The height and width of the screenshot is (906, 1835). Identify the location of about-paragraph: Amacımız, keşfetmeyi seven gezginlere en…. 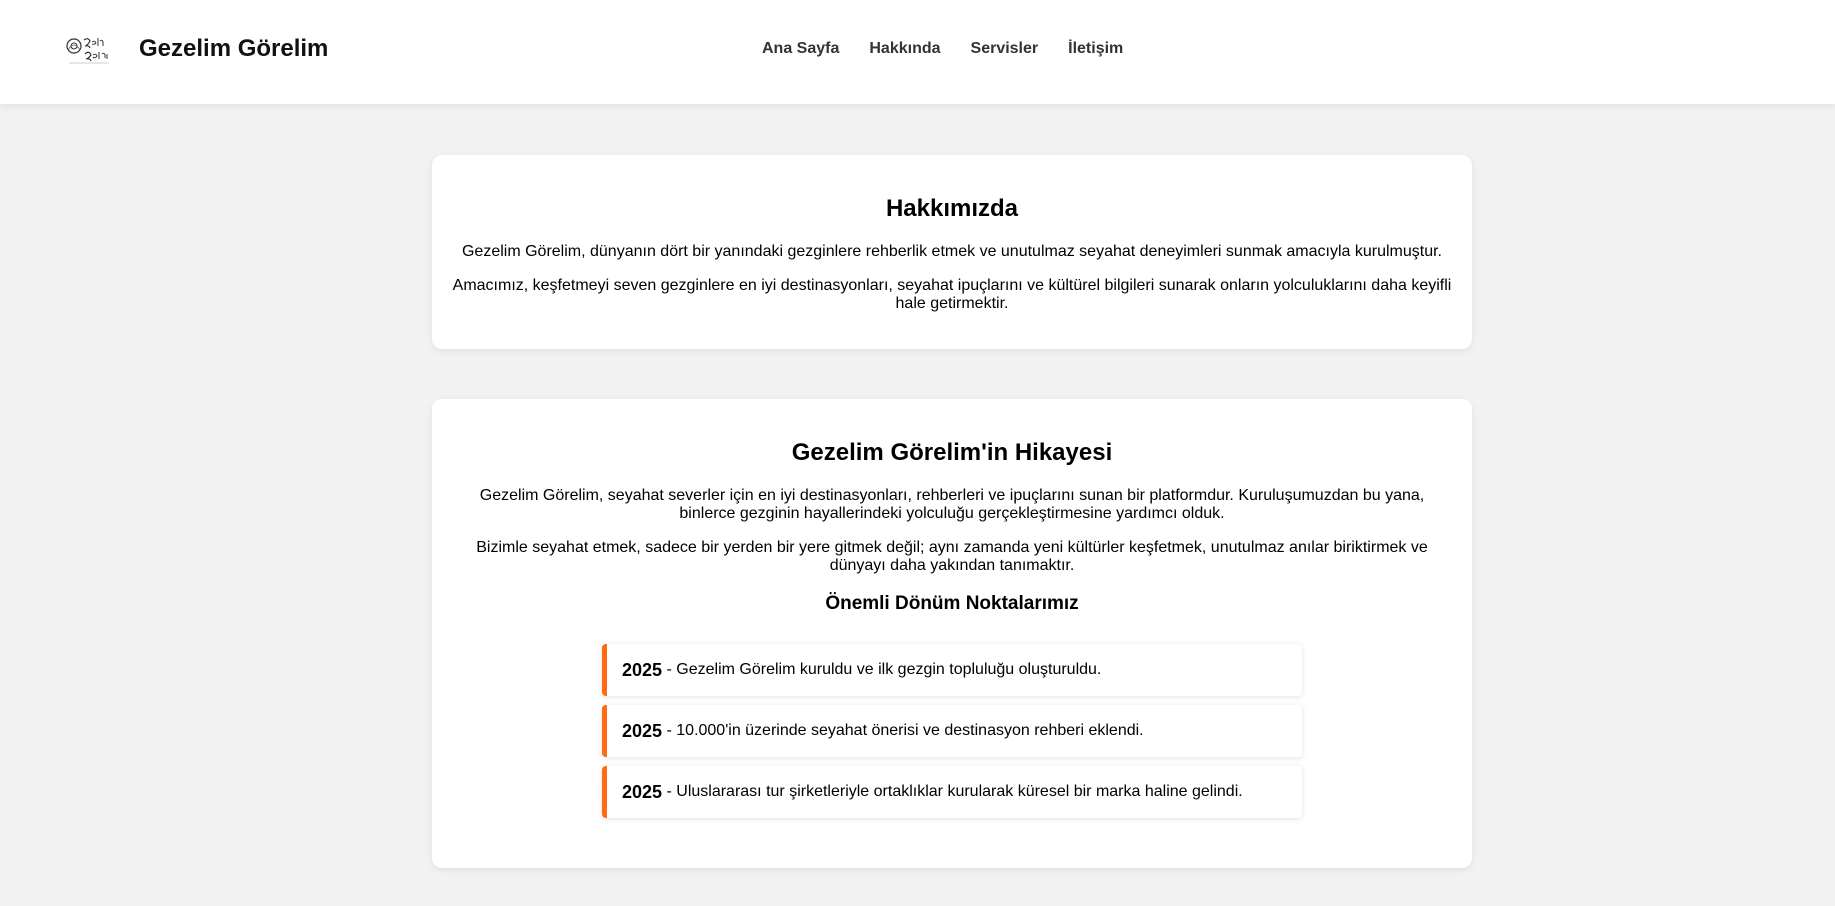
(952, 294).